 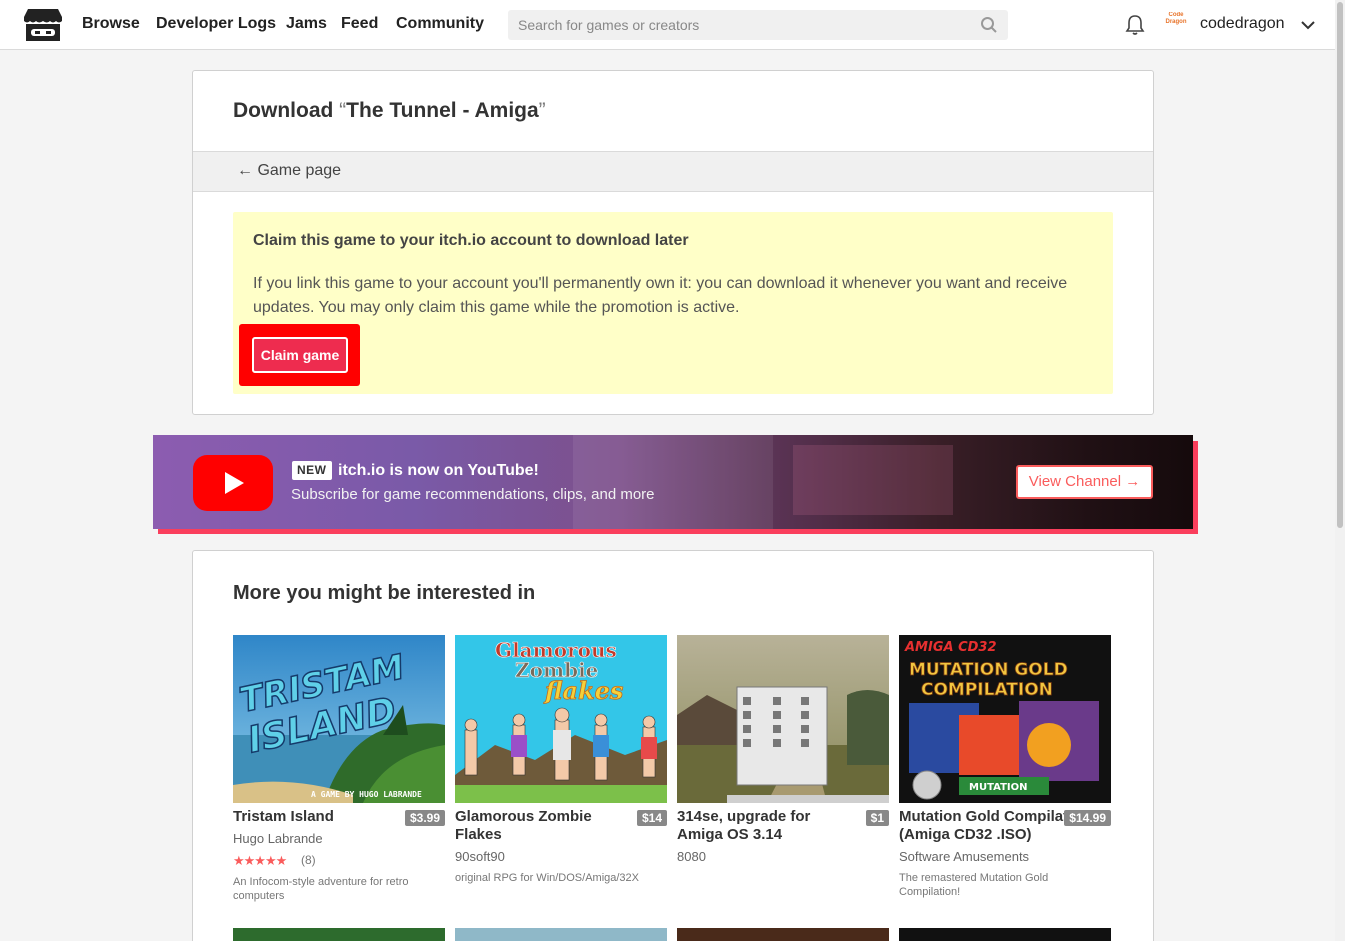 What do you see at coordinates (313, 817) in the screenshot?
I see `game-title: Tristam Island` at bounding box center [313, 817].